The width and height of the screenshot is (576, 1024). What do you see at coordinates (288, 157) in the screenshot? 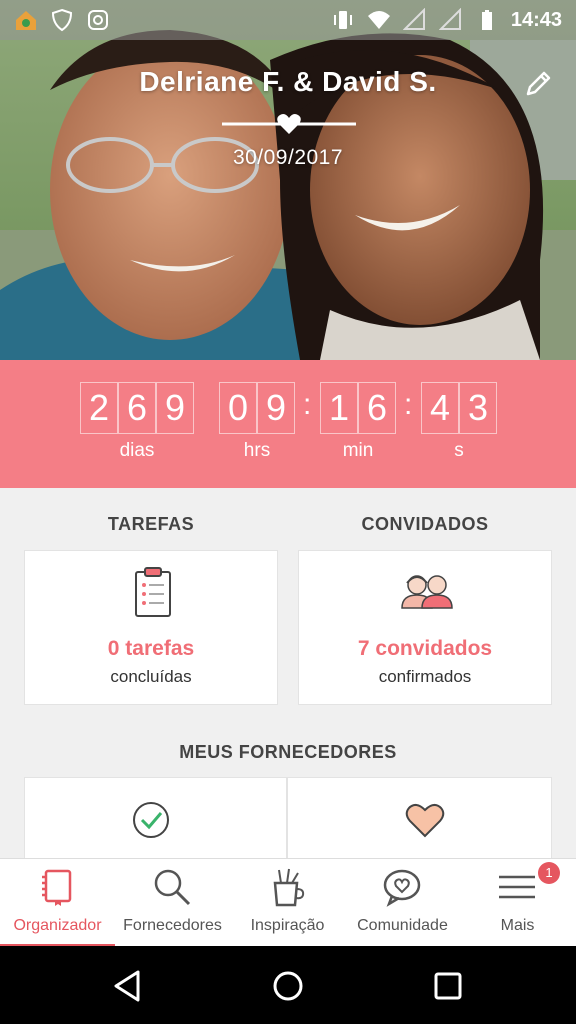
I see `wedding-date: 30/09/2017` at bounding box center [288, 157].